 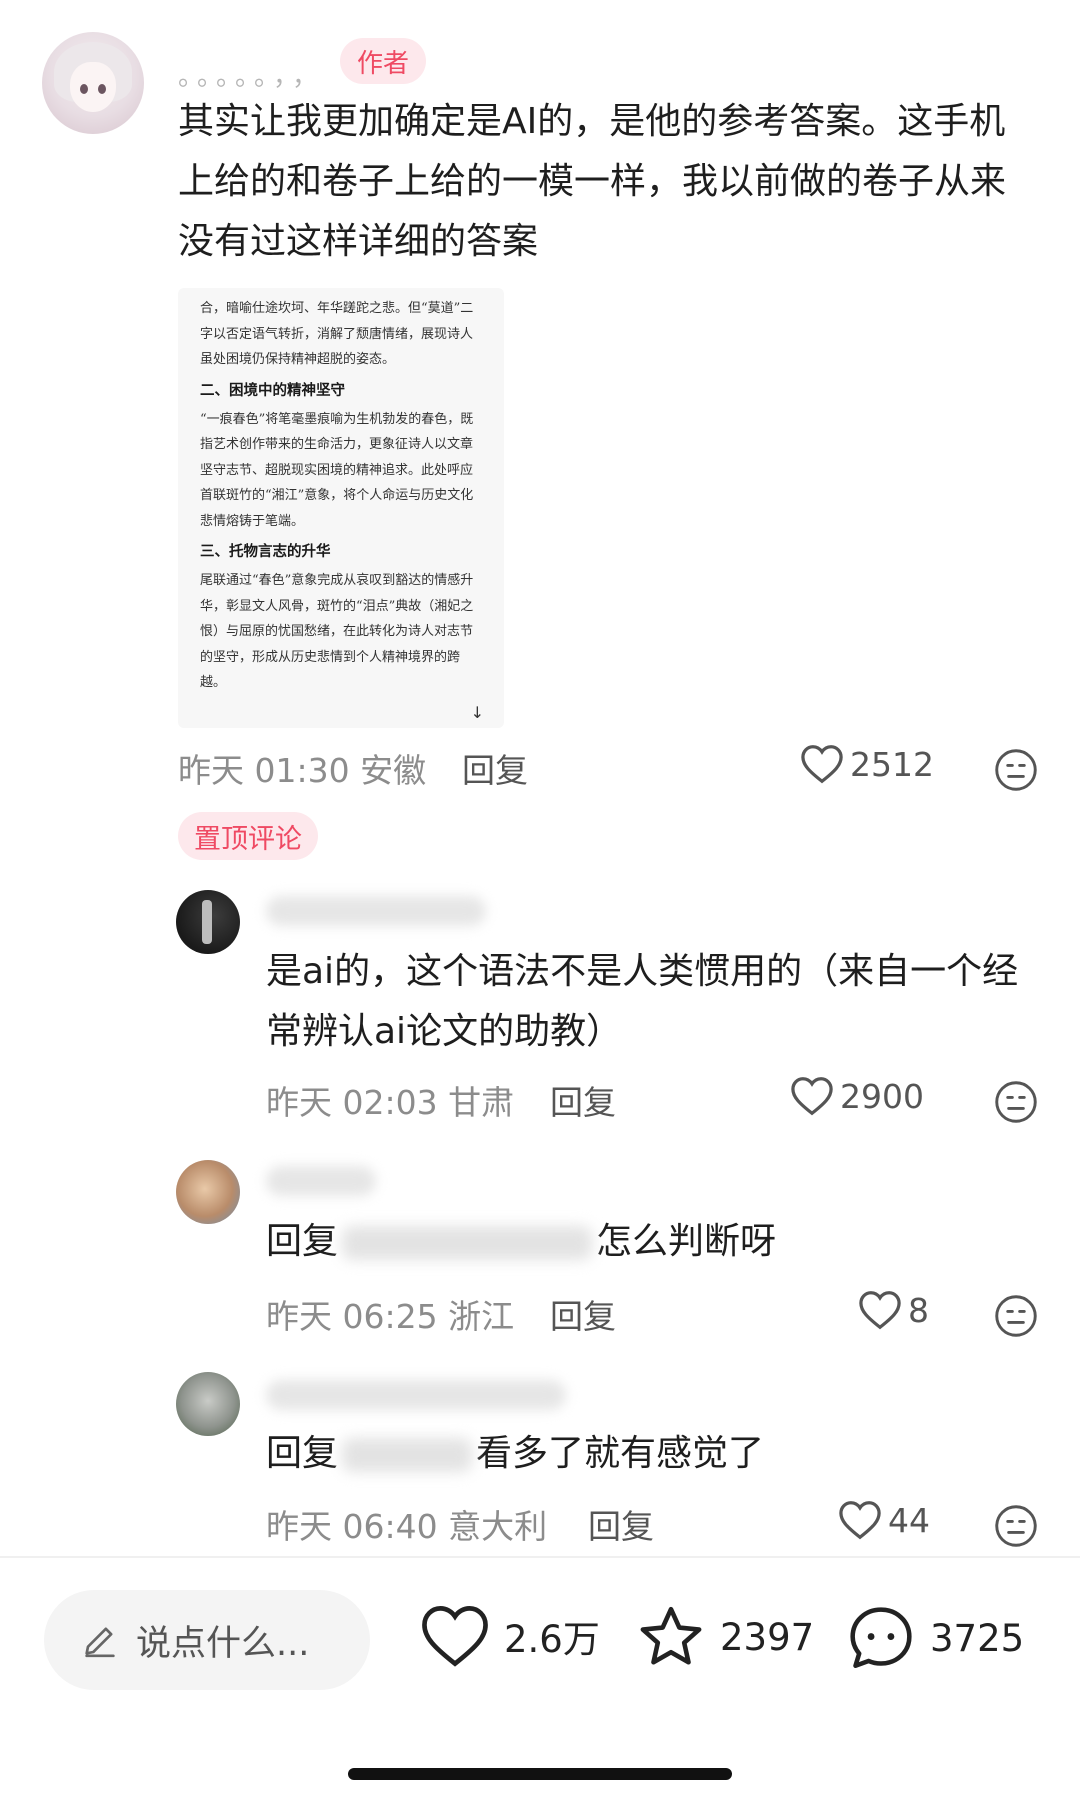 What do you see at coordinates (671, 1635) in the screenshot?
I see `star-icon` at bounding box center [671, 1635].